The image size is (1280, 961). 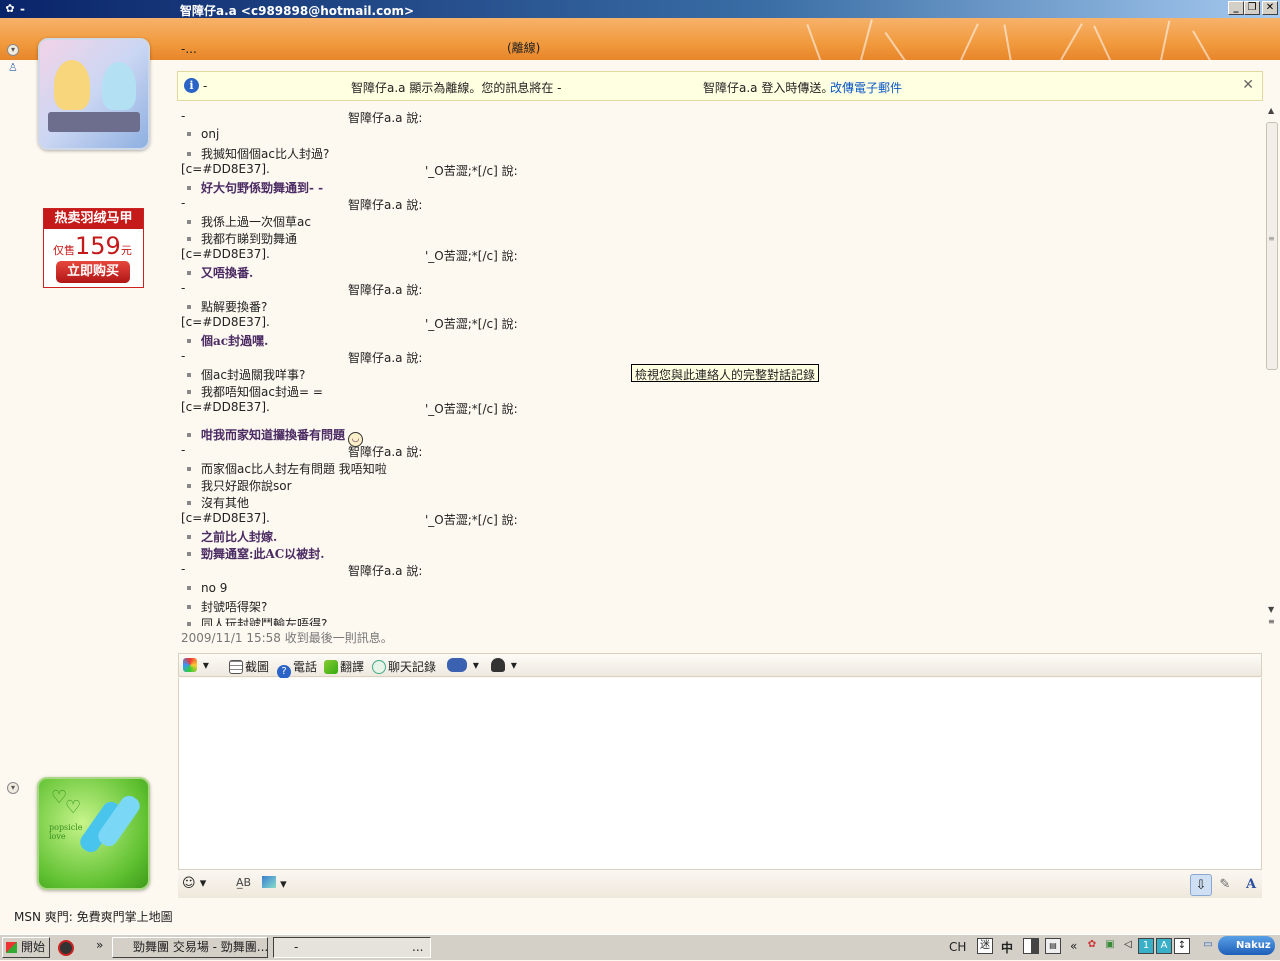 I want to click on send-email-link: 改傳電子郵件, so click(x=866, y=87).